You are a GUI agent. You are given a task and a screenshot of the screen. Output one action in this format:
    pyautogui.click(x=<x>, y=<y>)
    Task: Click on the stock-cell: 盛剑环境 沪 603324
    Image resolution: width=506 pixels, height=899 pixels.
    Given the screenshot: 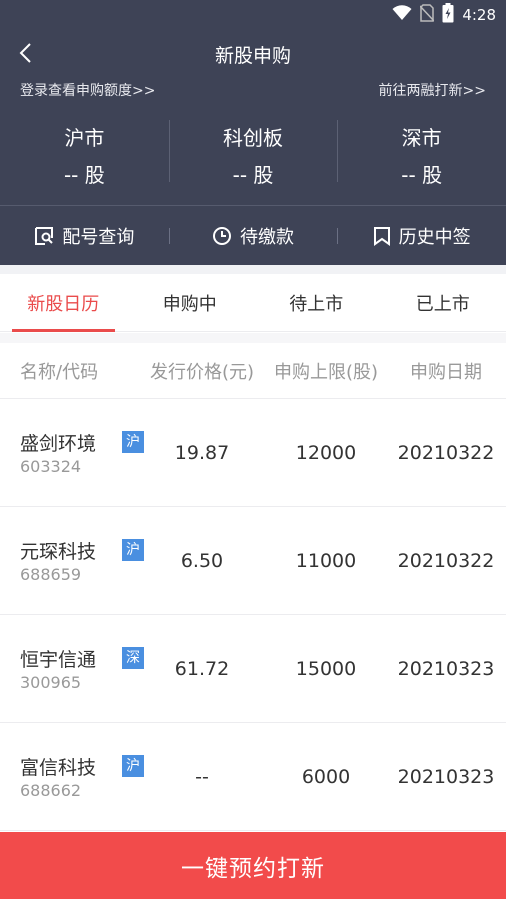 What is the action you would take?
    pyautogui.click(x=72, y=453)
    